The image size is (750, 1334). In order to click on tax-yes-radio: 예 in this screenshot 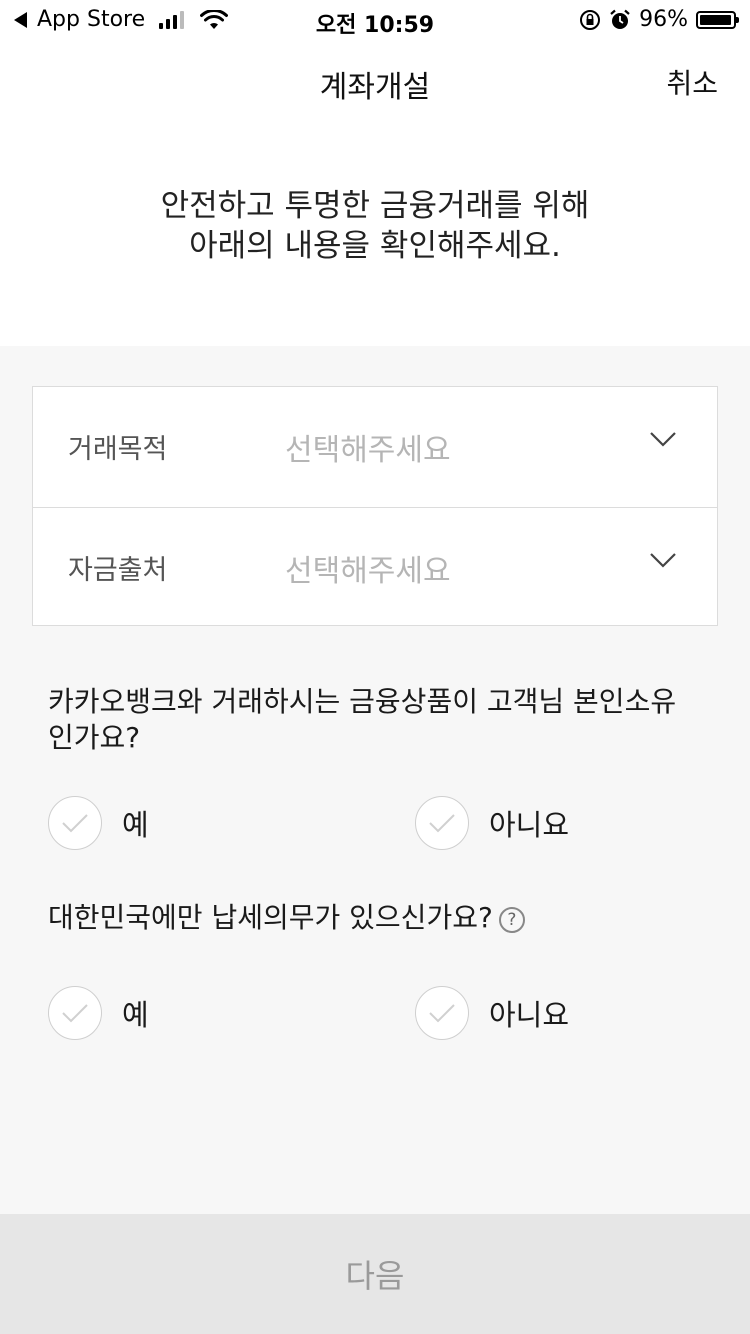, I will do `click(98, 1013)`.